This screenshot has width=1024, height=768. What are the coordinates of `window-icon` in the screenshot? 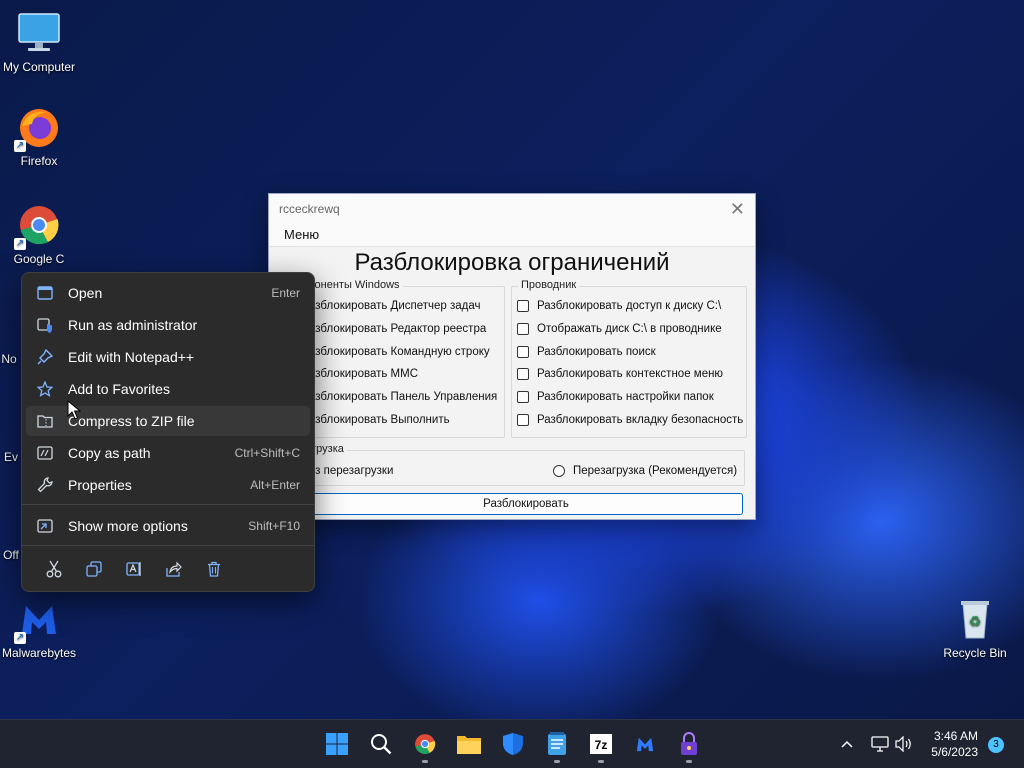 It's located at (45, 293).